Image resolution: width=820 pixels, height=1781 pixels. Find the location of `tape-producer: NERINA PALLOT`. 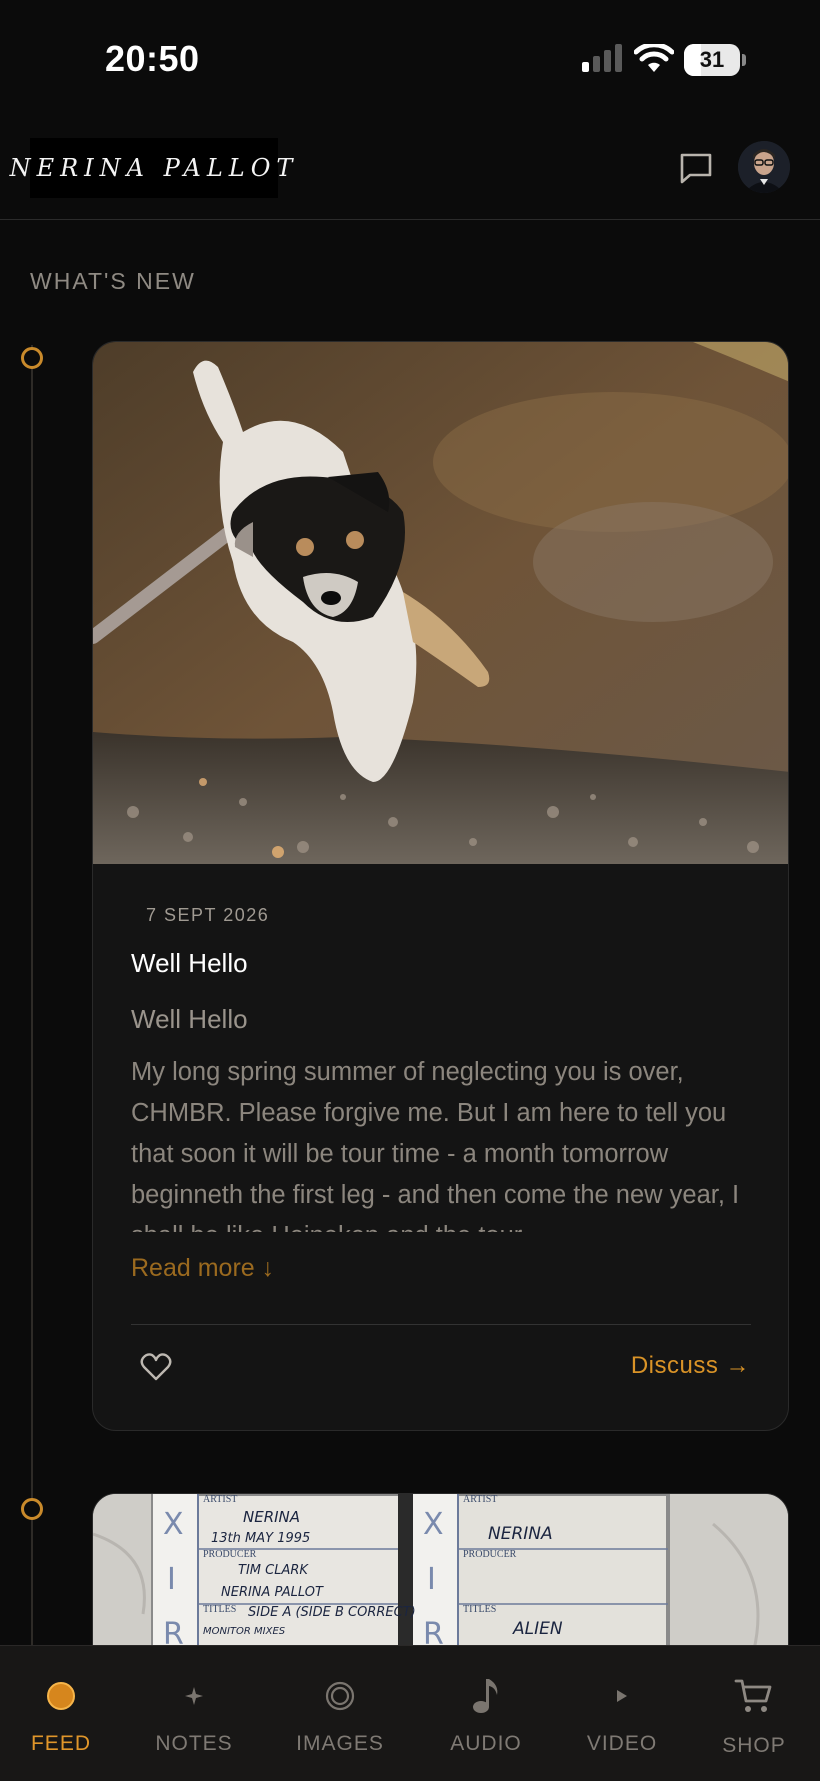

tape-producer: NERINA PALLOT is located at coordinates (272, 1592).